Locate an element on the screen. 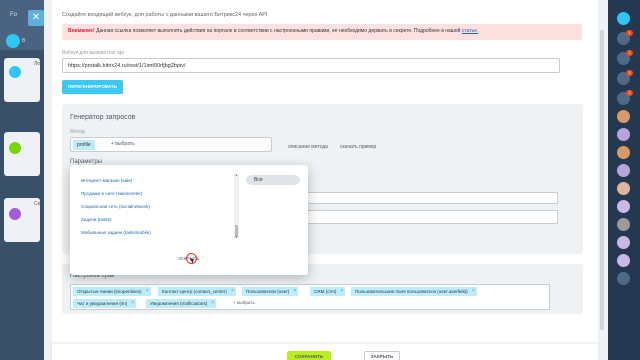 The height and width of the screenshot is (360, 640). background-card-text: Ло is located at coordinates (37, 64).